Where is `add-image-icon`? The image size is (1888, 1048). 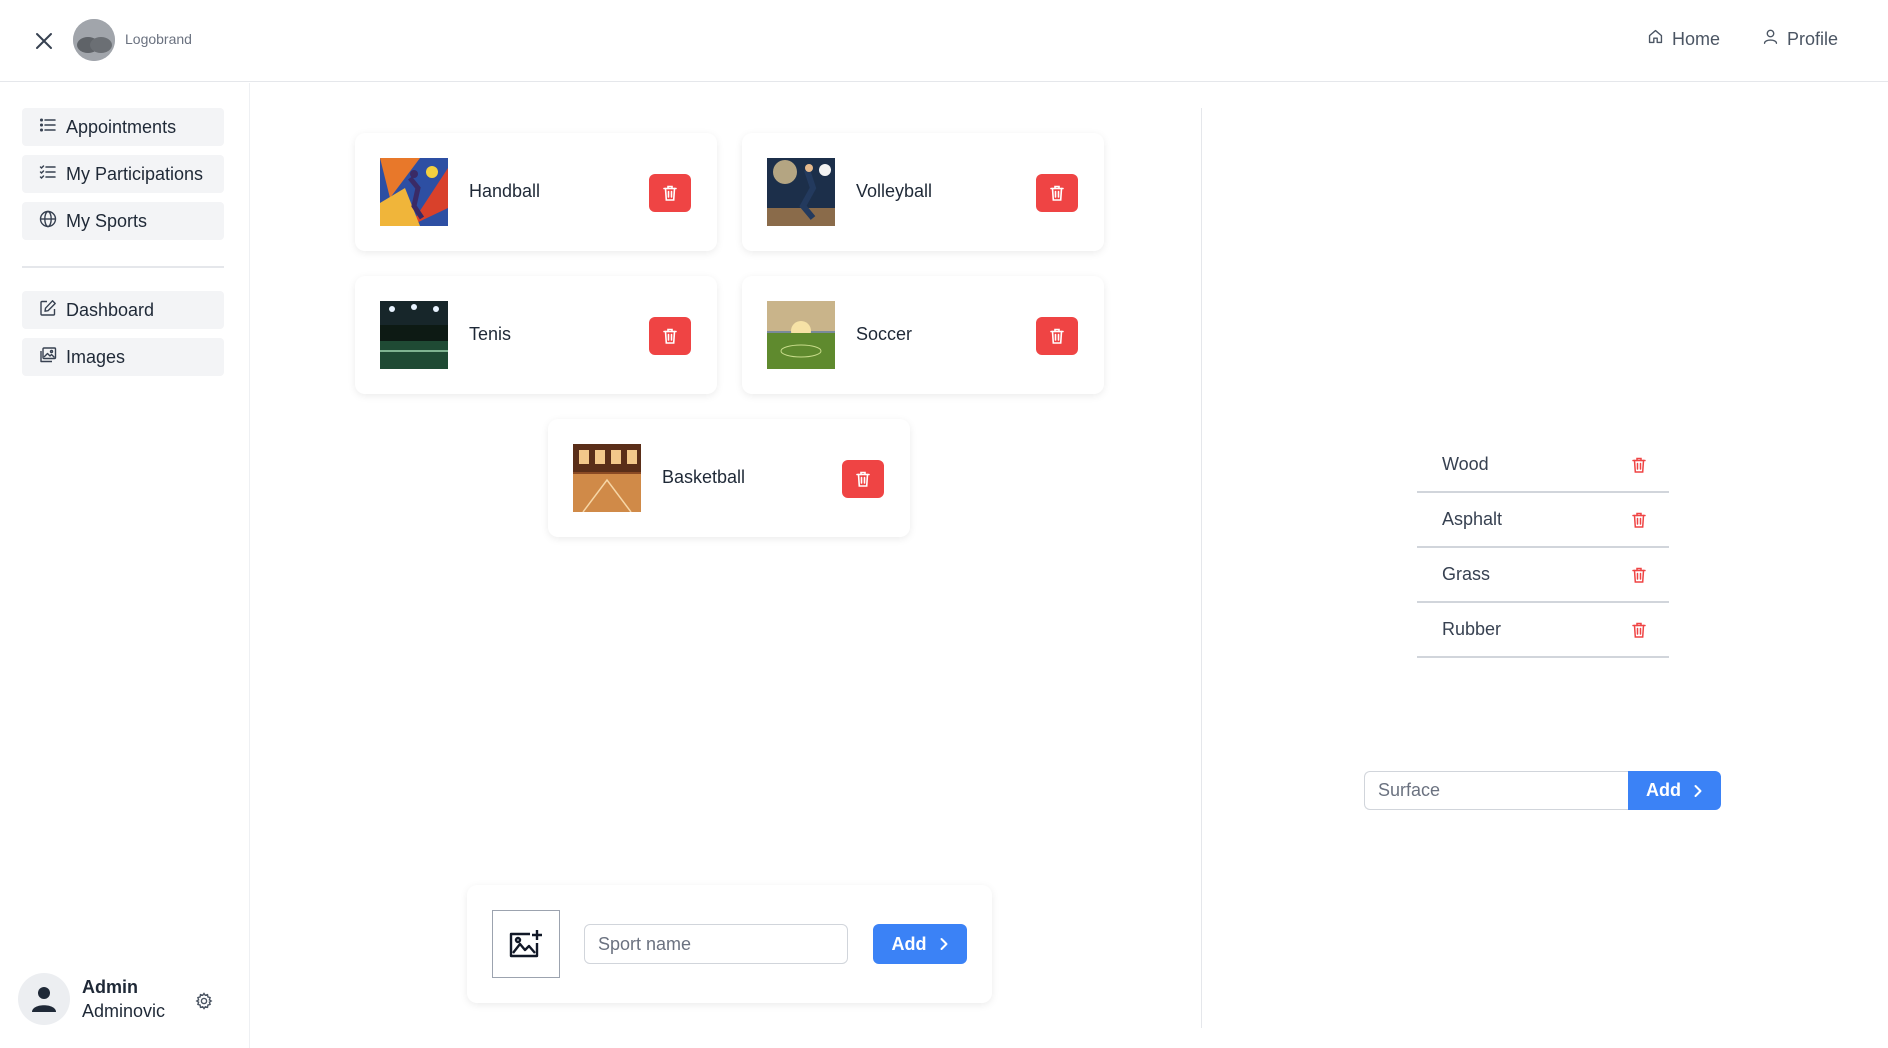 add-image-icon is located at coordinates (525, 944).